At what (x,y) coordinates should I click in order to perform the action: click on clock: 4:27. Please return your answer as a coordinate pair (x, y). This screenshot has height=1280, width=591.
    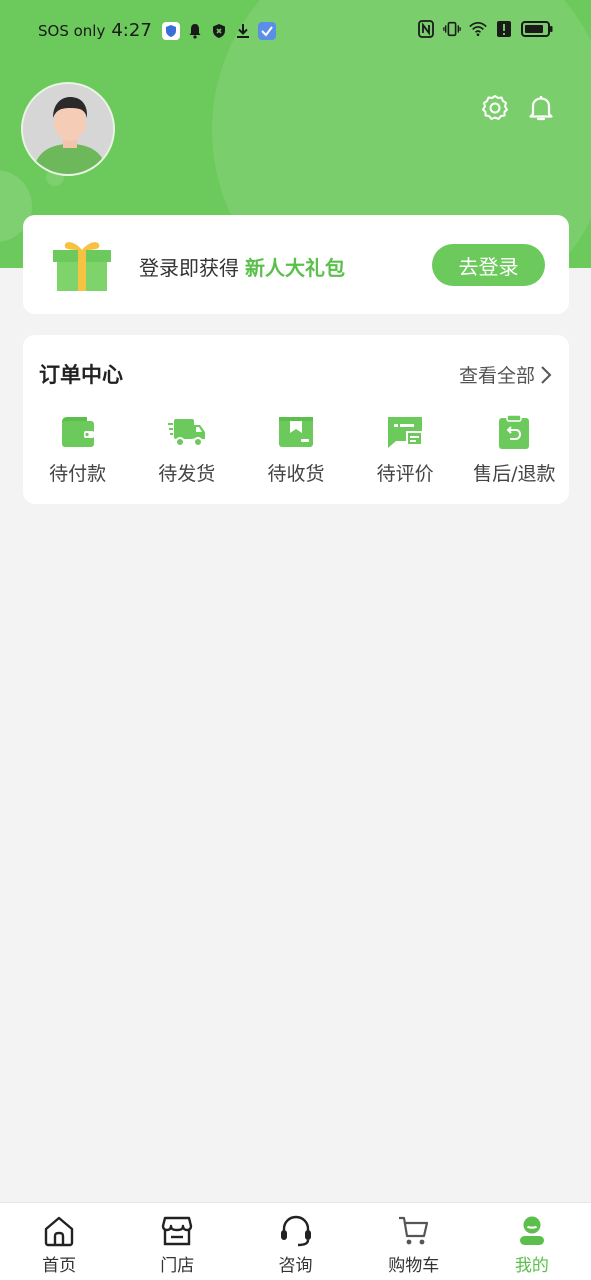
    Looking at the image, I should click on (131, 30).